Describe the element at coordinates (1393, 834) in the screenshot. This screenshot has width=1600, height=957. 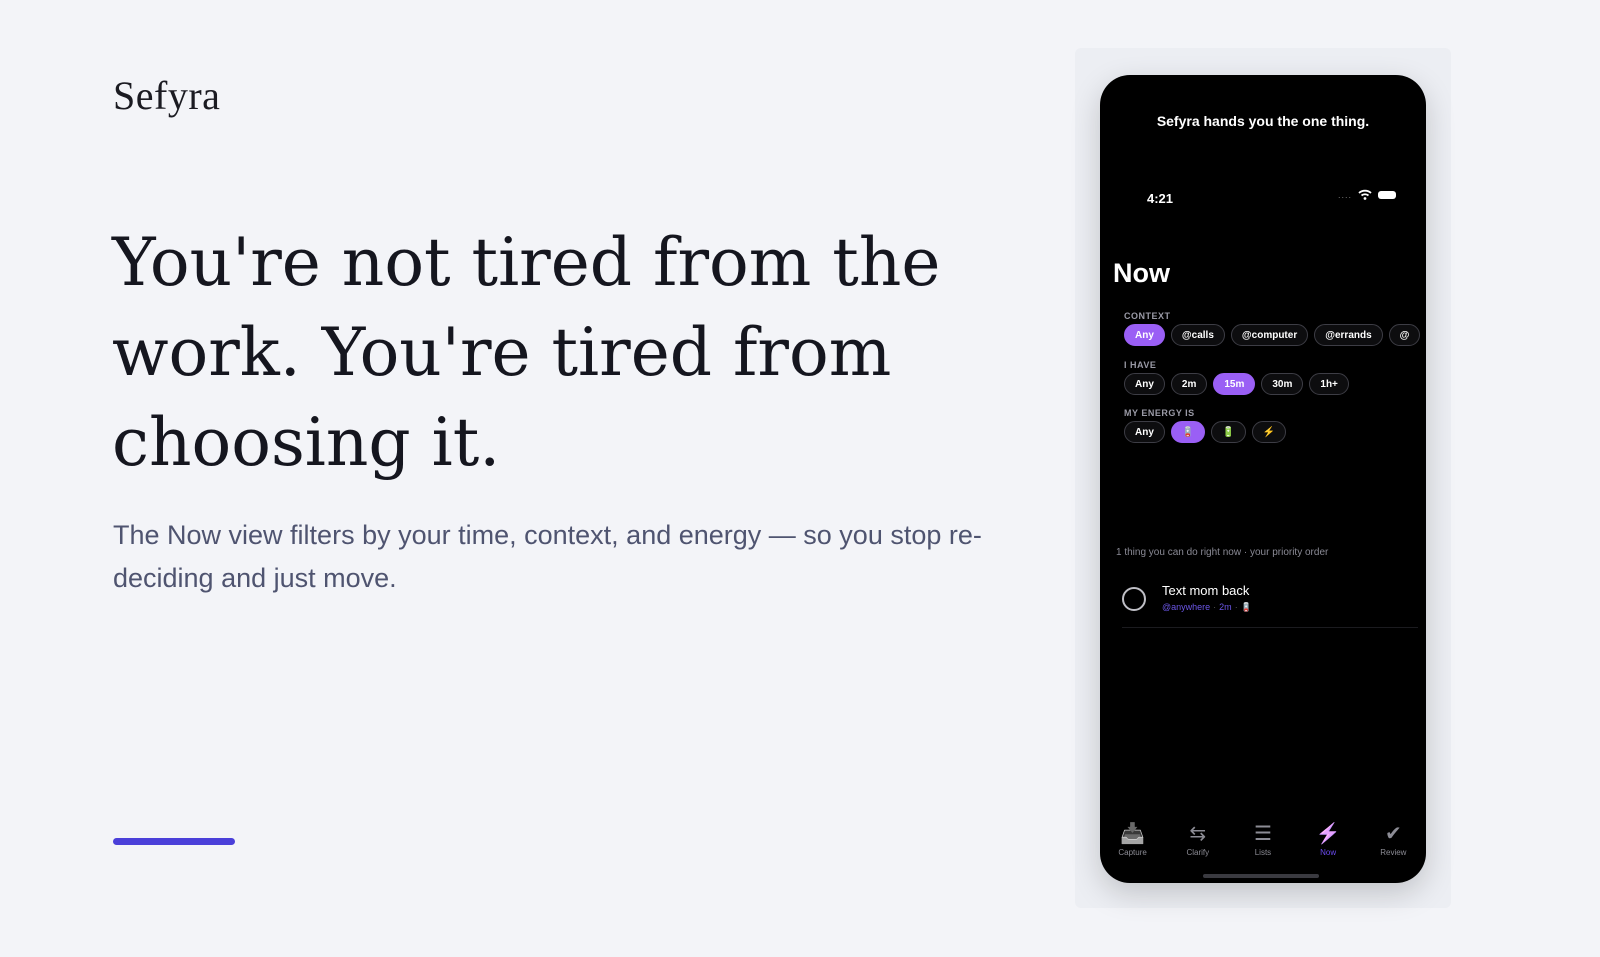
I see `check-circle-icon: ✔` at that location.